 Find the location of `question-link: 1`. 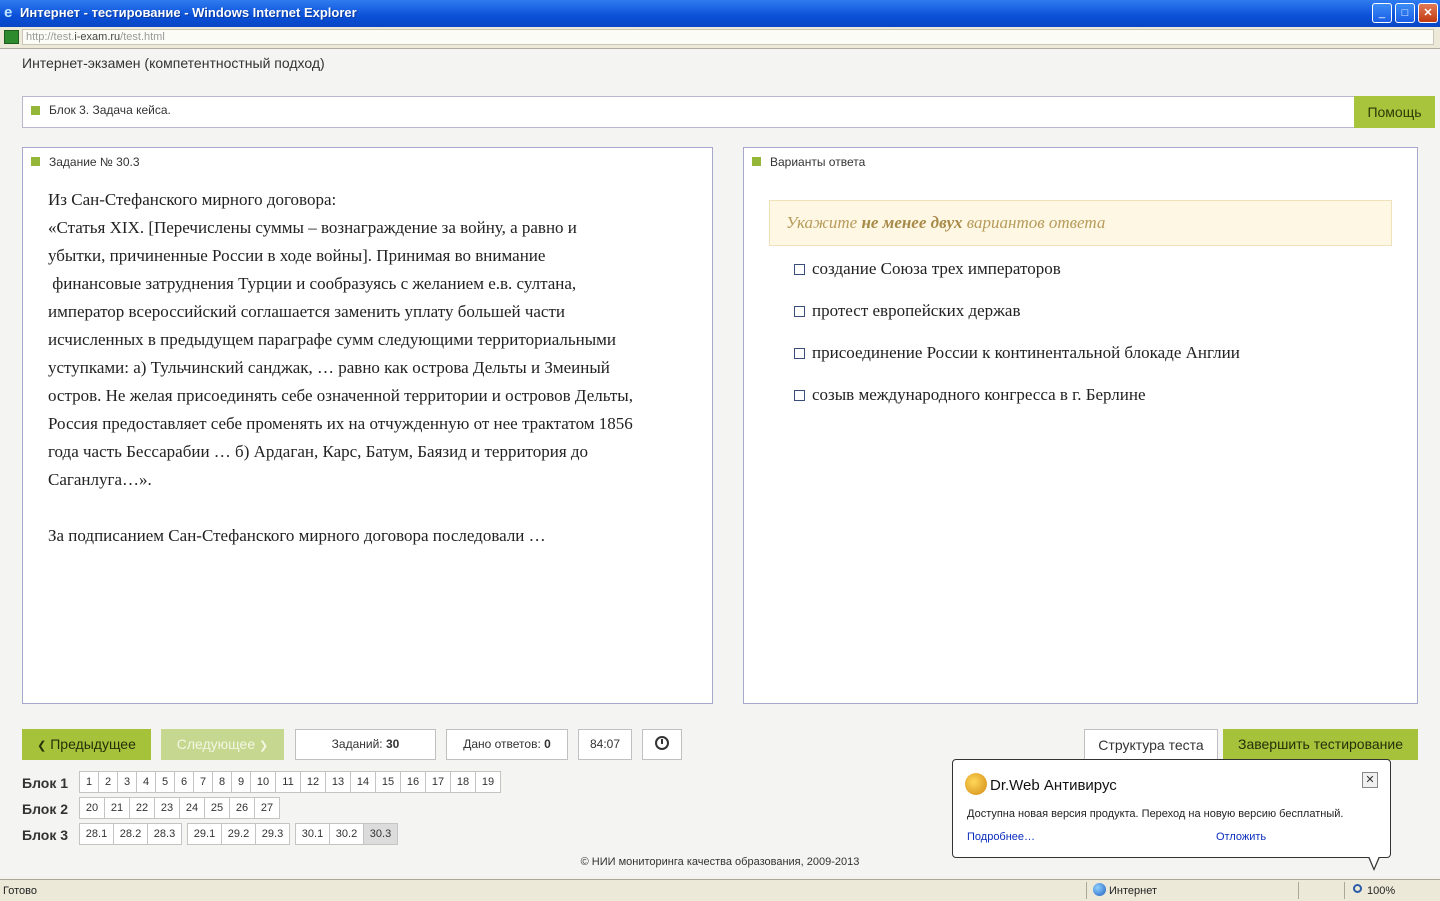

question-link: 1 is located at coordinates (89, 782).